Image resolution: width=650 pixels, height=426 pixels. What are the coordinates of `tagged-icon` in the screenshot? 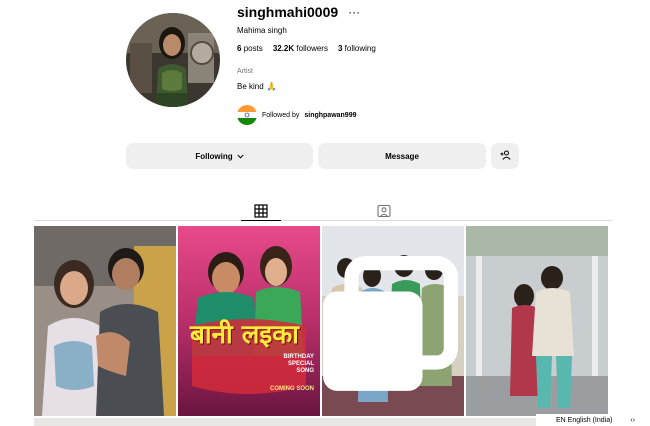 It's located at (384, 211).